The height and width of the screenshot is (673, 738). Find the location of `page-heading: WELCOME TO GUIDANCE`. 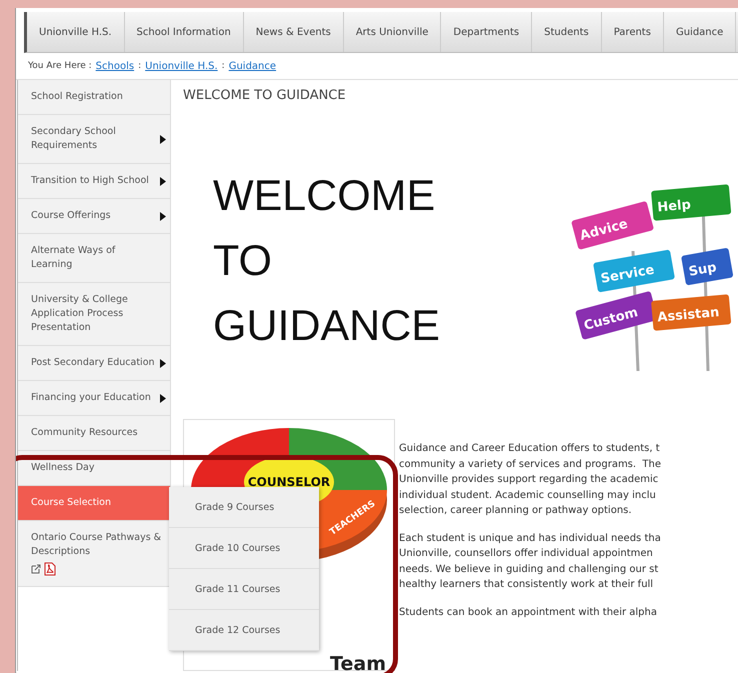

page-heading: WELCOME TO GUIDANCE is located at coordinates (265, 95).